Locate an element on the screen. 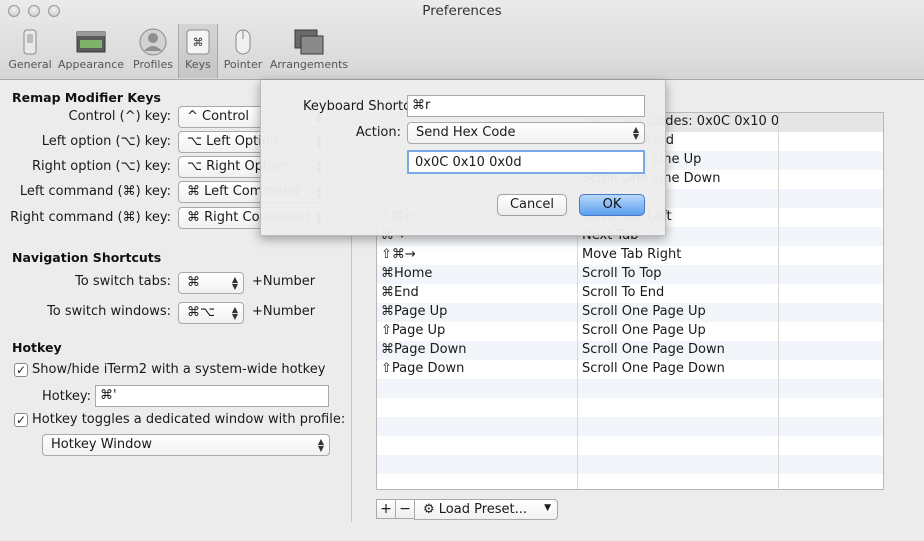 Image resolution: width=924 pixels, height=541 pixels. toolbar-arrangements: Arrangements is located at coordinates (309, 51).